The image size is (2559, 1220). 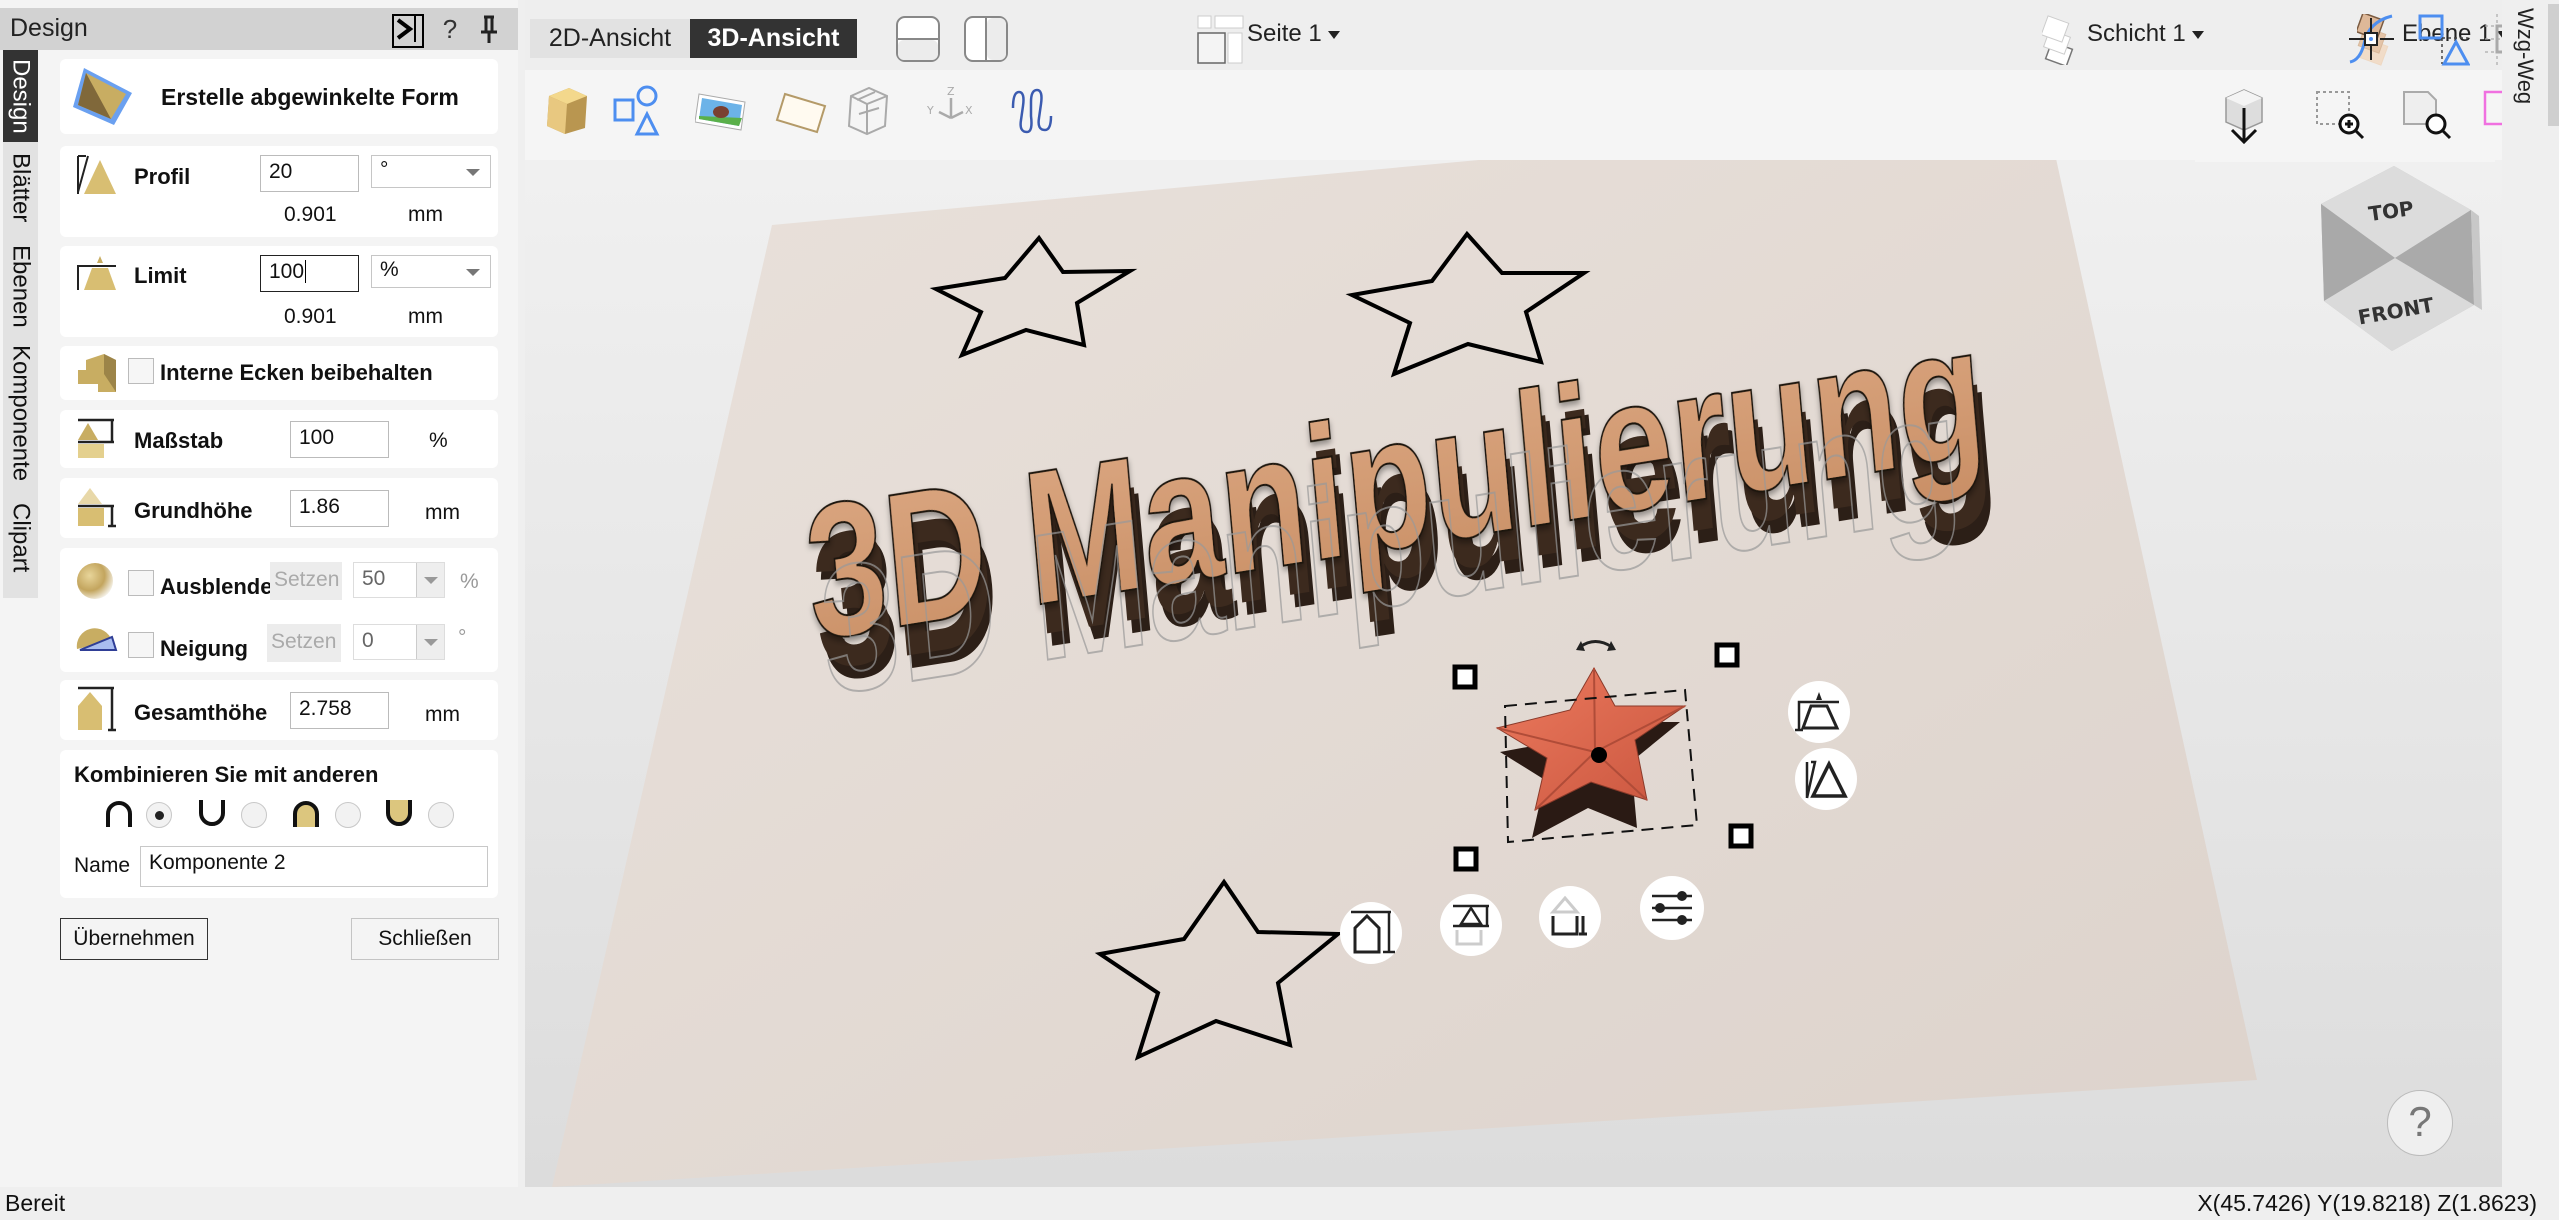 I want to click on name-label: Name, so click(x=102, y=865).